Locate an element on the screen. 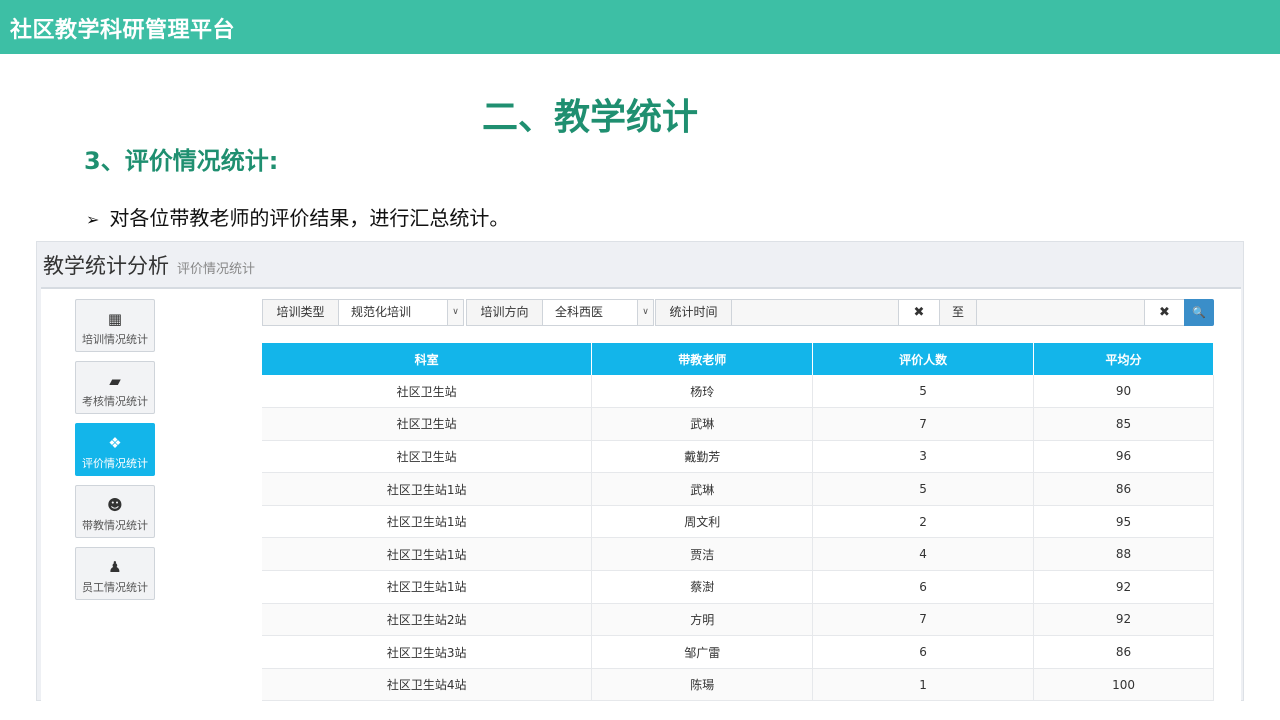  cell-department: 社区卫生站3站 is located at coordinates (427, 652).